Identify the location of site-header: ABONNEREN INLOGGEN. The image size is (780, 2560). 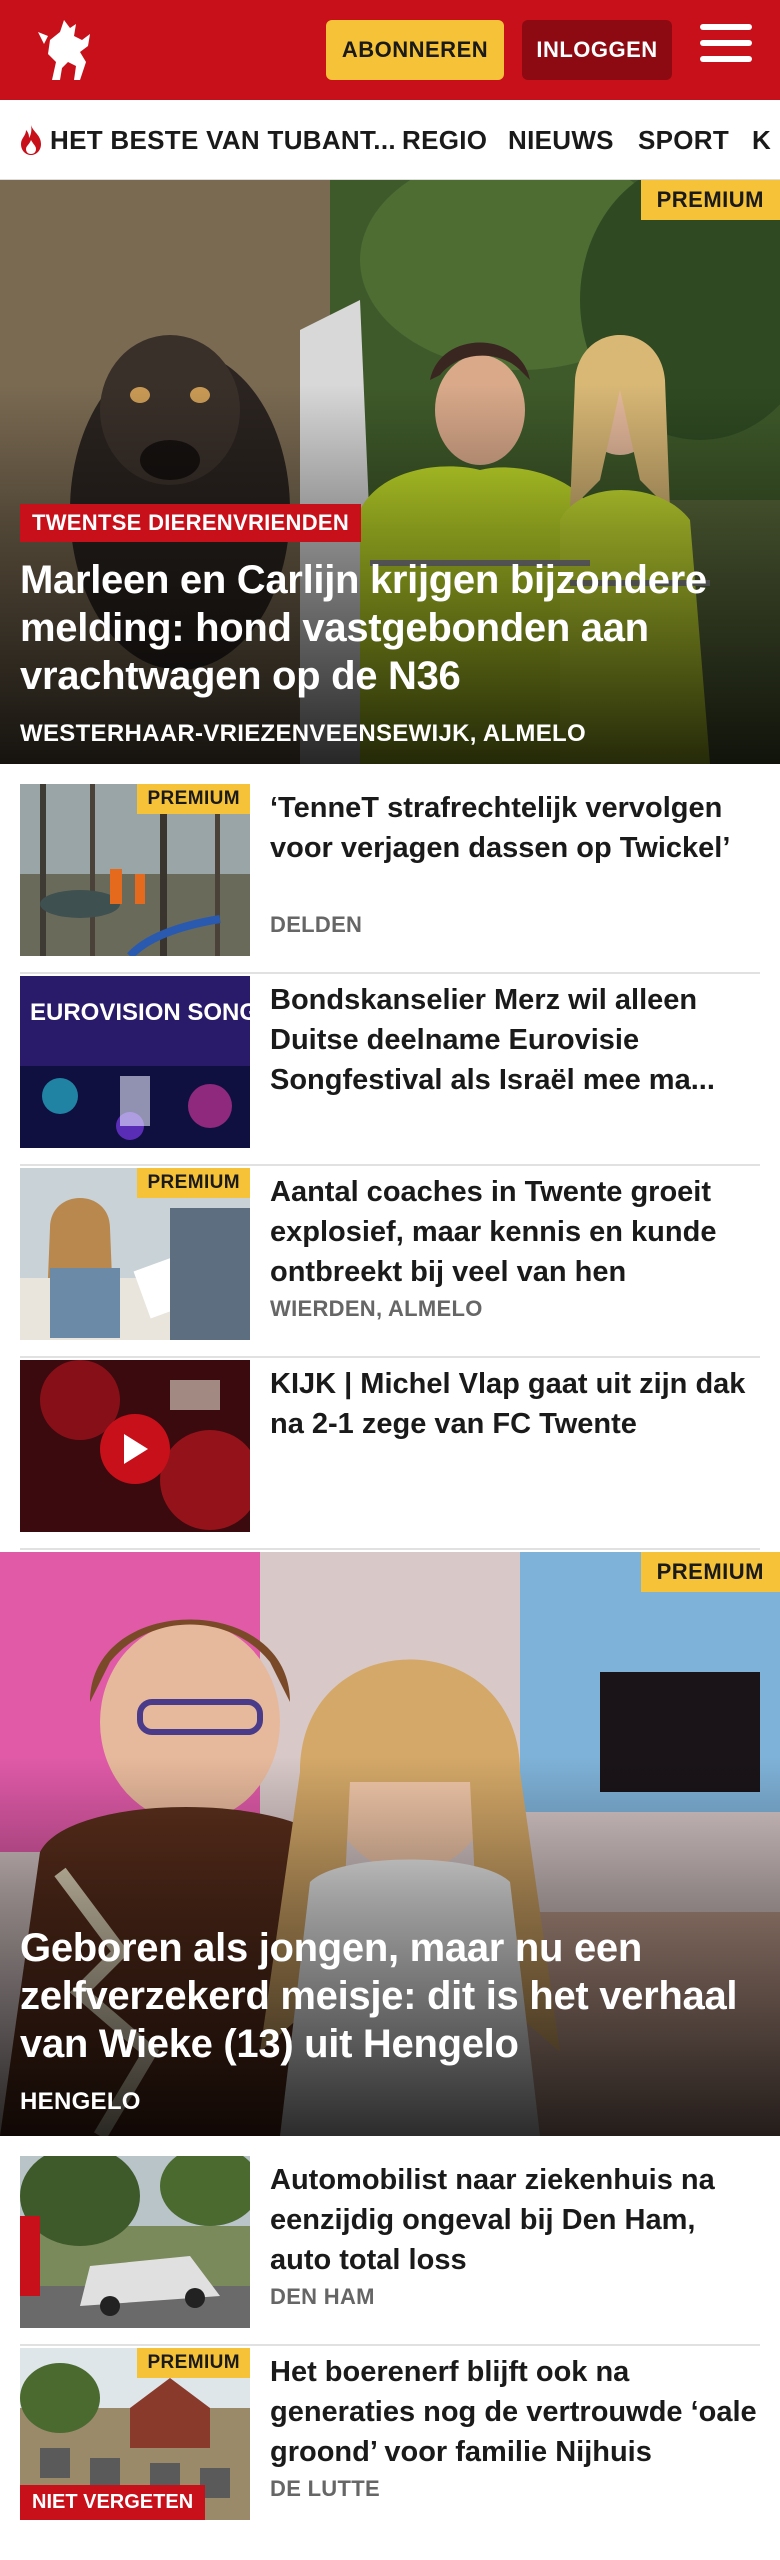
(390, 50).